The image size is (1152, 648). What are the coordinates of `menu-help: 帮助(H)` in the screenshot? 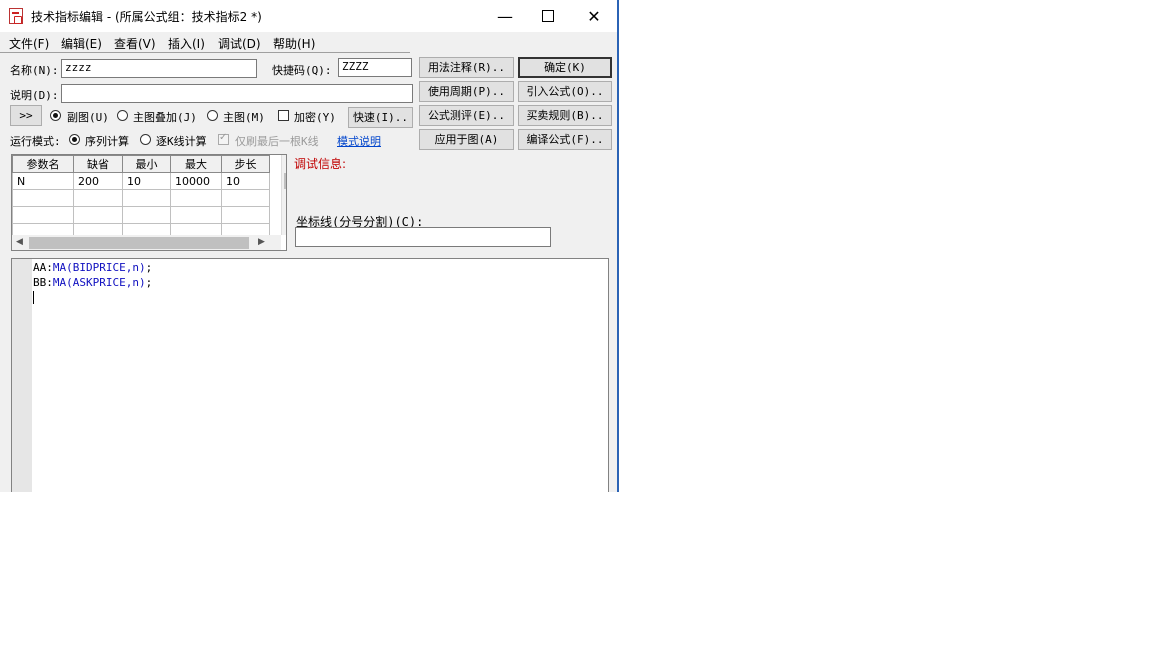 It's located at (294, 43).